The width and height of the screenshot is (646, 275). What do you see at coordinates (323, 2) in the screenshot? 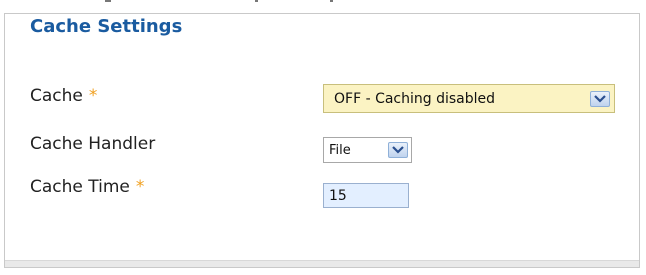
I see `clipped-top-strip` at bounding box center [323, 2].